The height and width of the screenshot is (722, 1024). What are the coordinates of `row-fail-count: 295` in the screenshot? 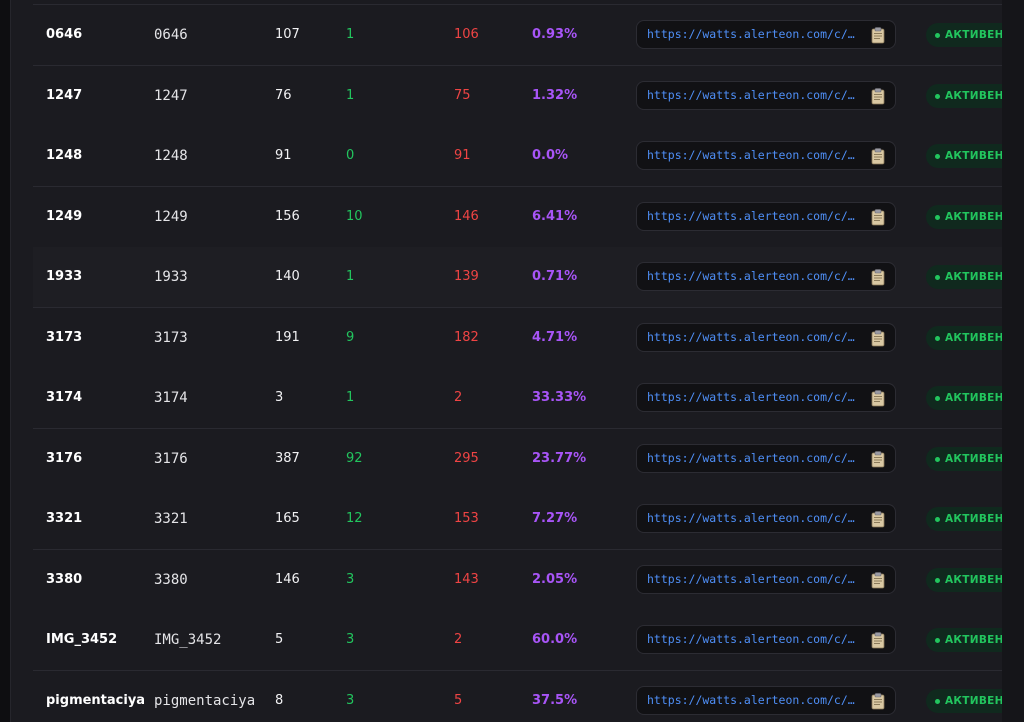 It's located at (466, 458).